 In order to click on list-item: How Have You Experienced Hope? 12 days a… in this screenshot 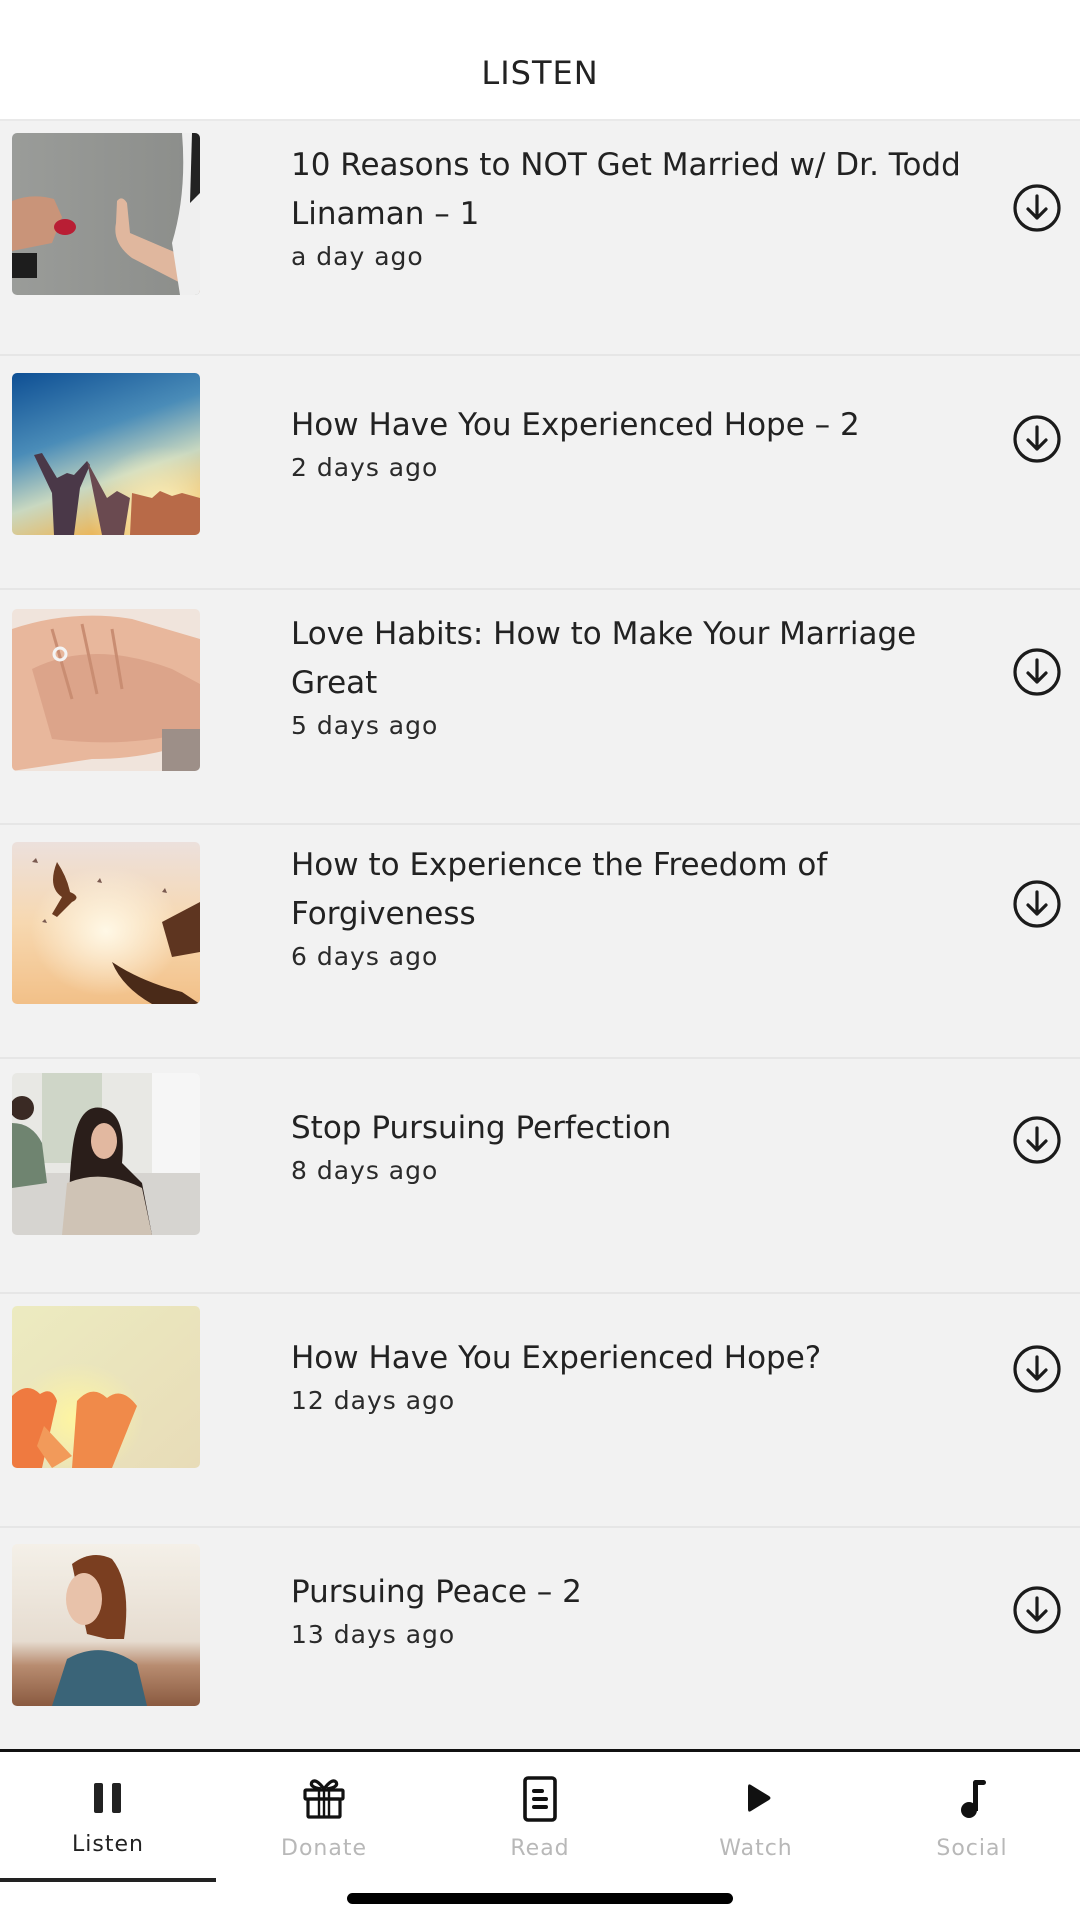, I will do `click(540, 1410)`.